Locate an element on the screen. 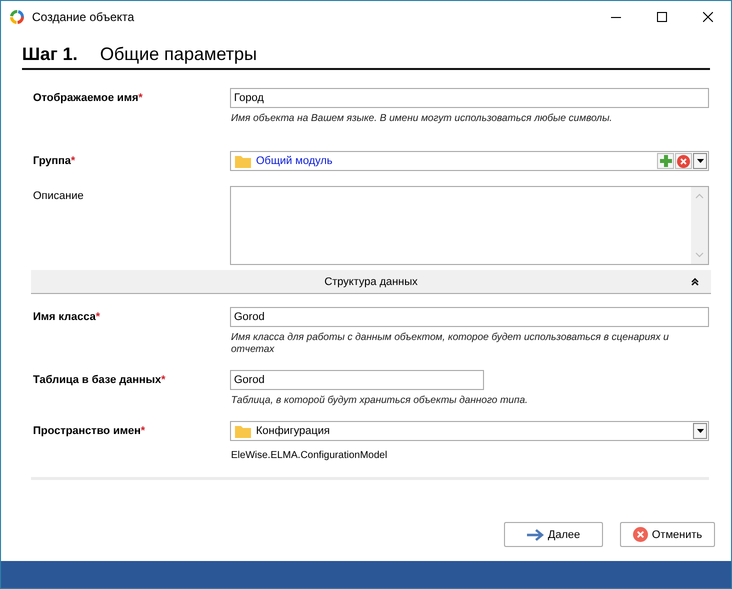 Image resolution: width=732 pixels, height=589 pixels. field-label: Пространство имен* is located at coordinates (89, 431).